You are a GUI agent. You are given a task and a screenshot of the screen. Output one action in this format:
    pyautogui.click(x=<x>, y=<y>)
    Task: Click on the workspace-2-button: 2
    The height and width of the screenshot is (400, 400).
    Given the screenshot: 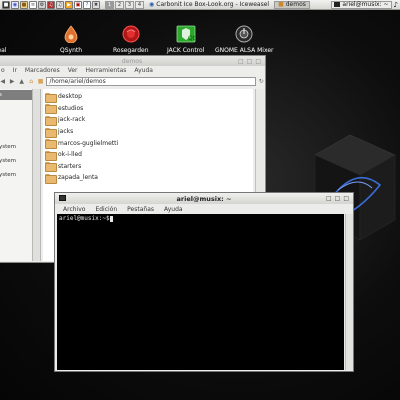 What is the action you would take?
    pyautogui.click(x=119, y=4)
    